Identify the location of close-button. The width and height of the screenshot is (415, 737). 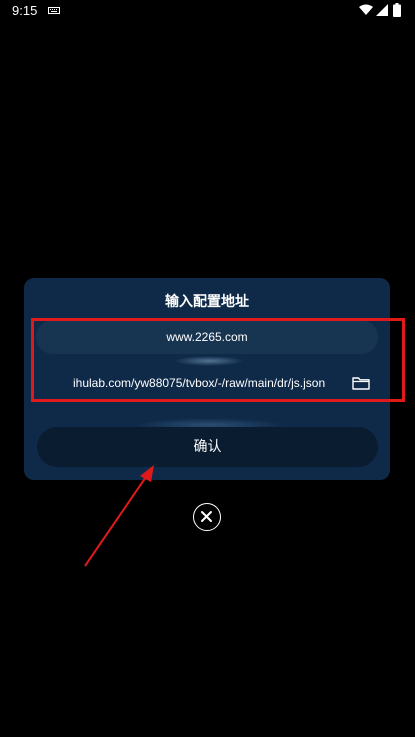
(207, 517).